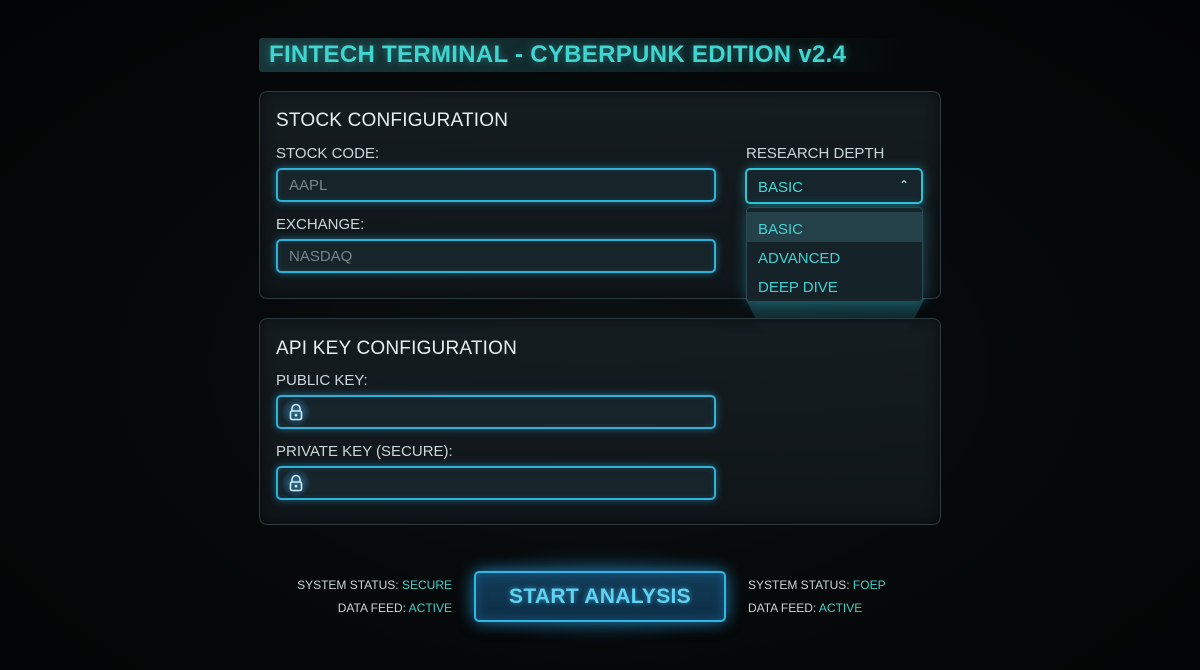  What do you see at coordinates (328, 153) in the screenshot?
I see `stock-code-label: STOCK CODE:` at bounding box center [328, 153].